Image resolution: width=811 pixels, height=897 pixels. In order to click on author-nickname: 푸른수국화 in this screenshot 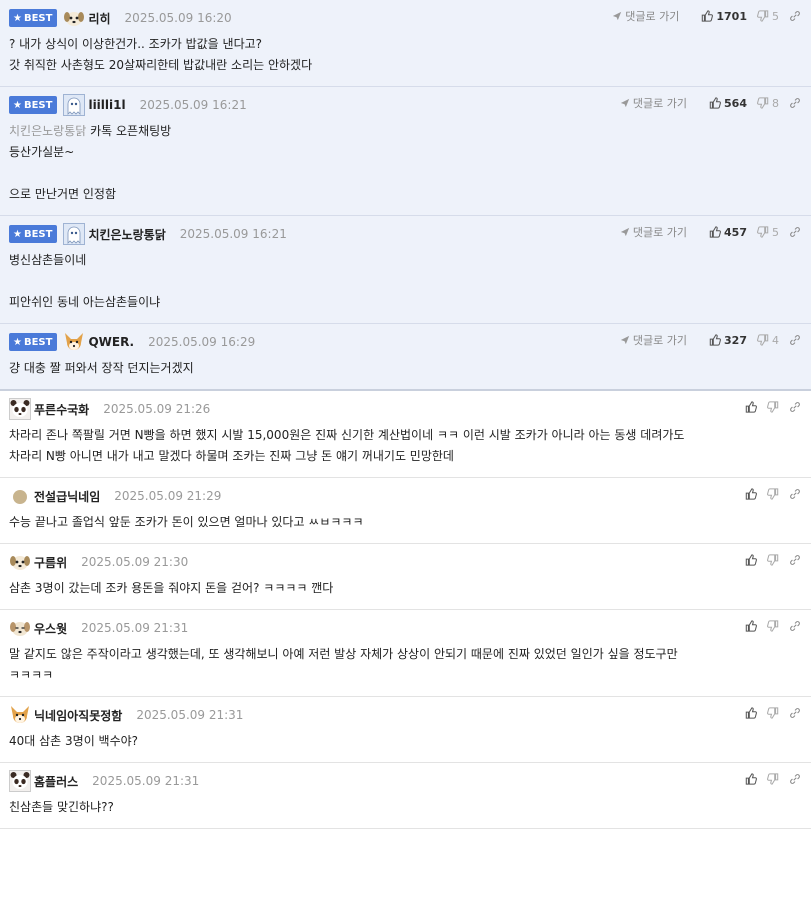, I will do `click(61, 409)`.